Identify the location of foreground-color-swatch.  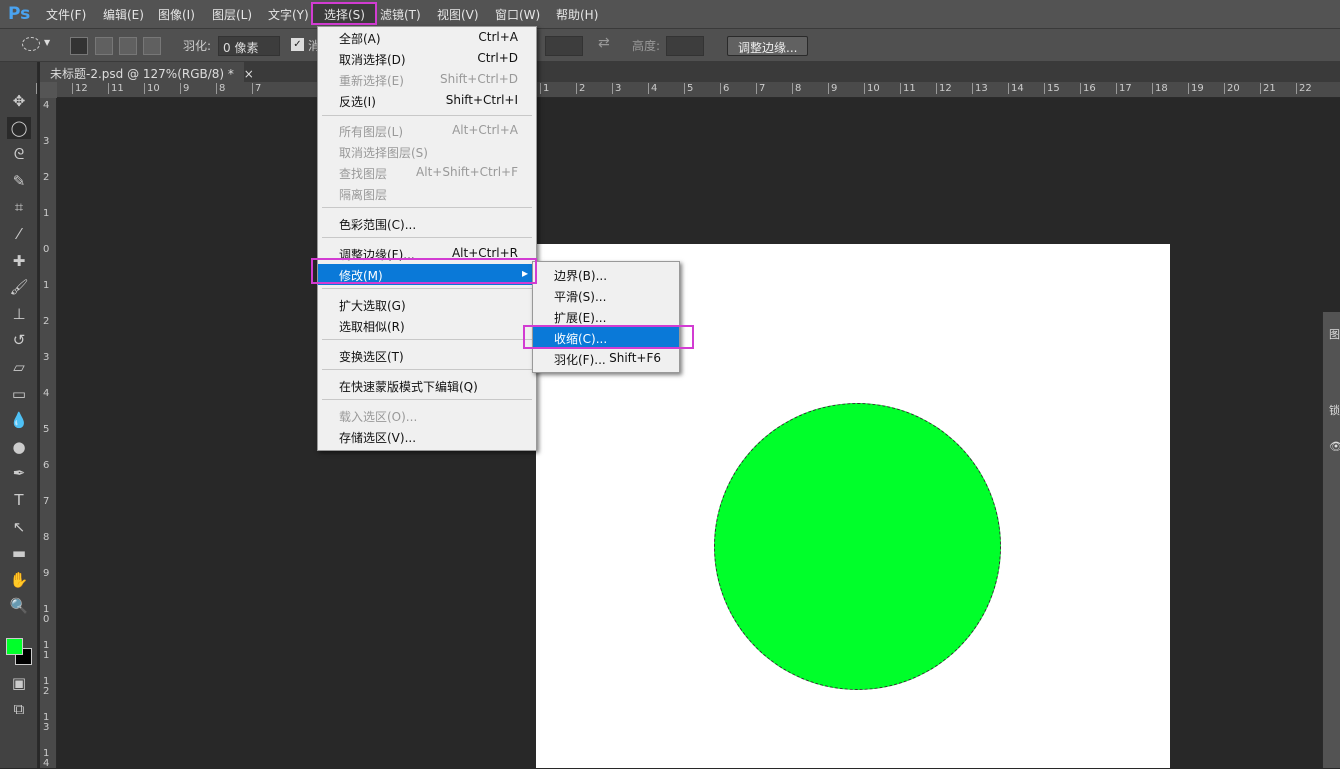
(14, 646).